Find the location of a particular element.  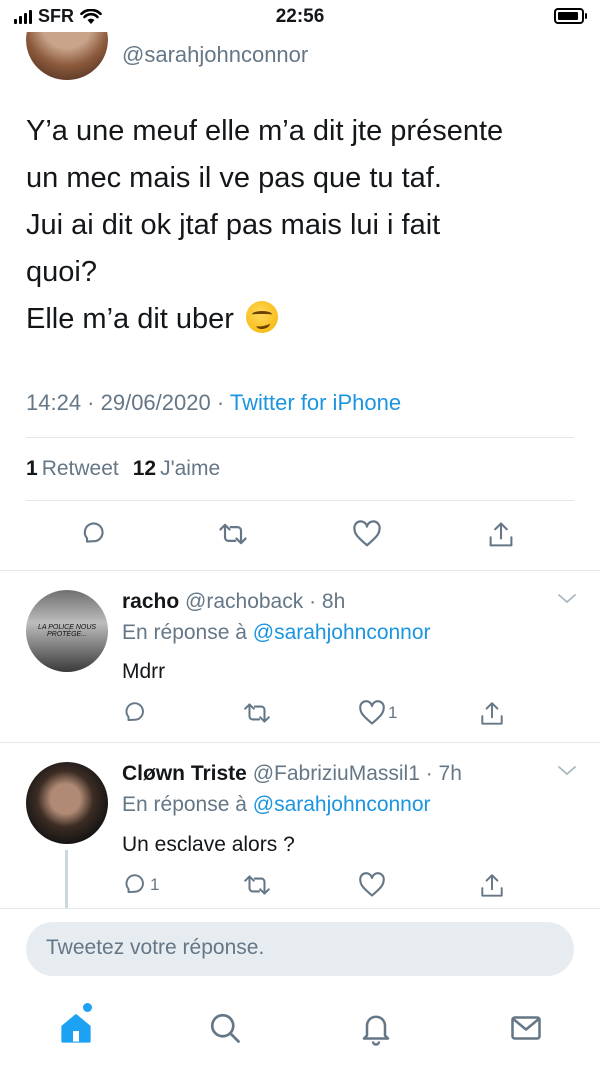

clock: 22:56 is located at coordinates (300, 16).